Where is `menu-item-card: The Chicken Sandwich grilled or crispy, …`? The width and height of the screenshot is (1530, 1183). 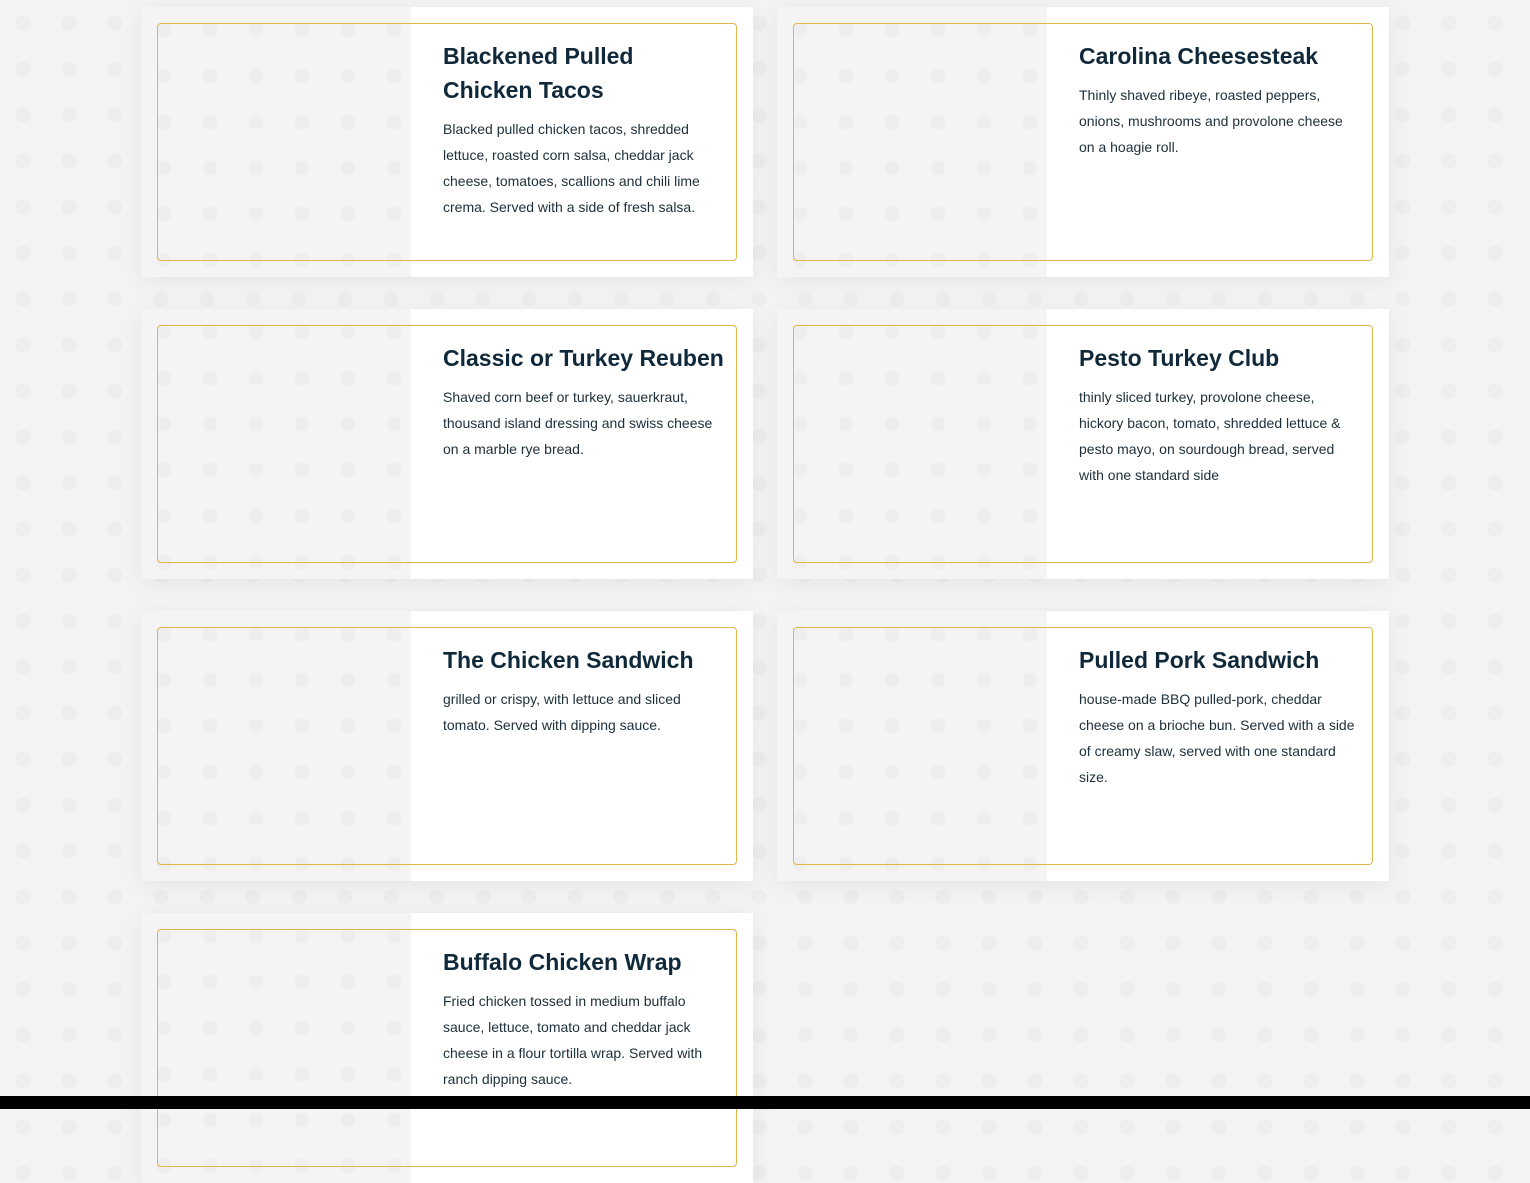
menu-item-card: The Chicken Sandwich grilled or crispy, … is located at coordinates (447, 746).